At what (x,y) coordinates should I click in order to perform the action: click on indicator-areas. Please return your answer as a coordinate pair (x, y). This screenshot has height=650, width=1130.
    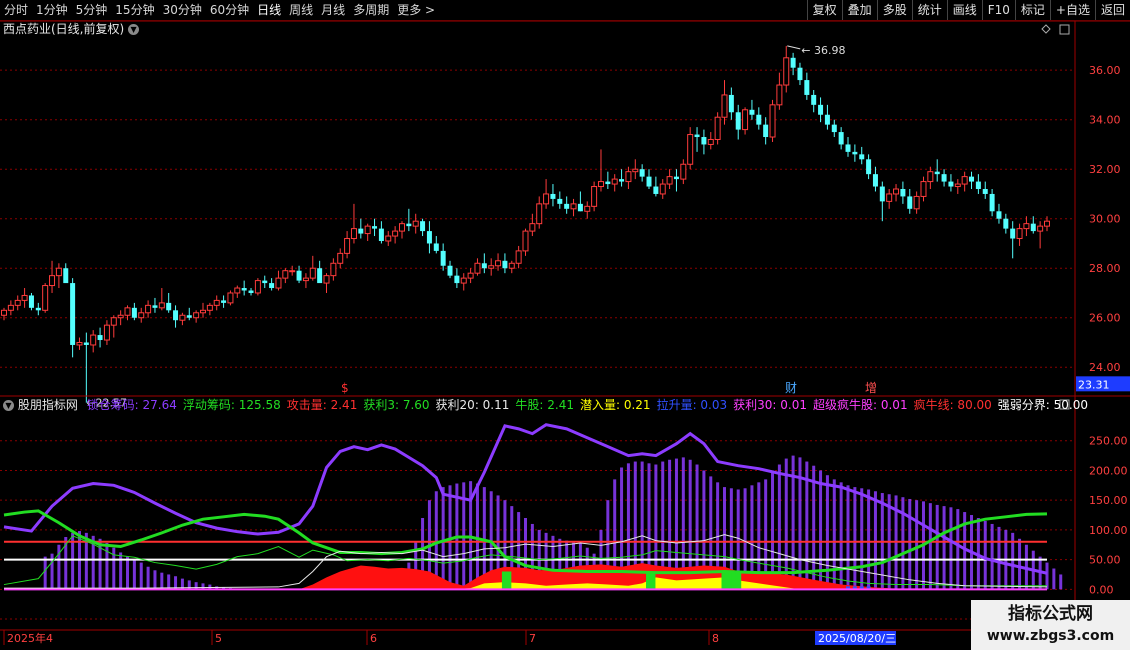
    Looking at the image, I should click on (604, 576).